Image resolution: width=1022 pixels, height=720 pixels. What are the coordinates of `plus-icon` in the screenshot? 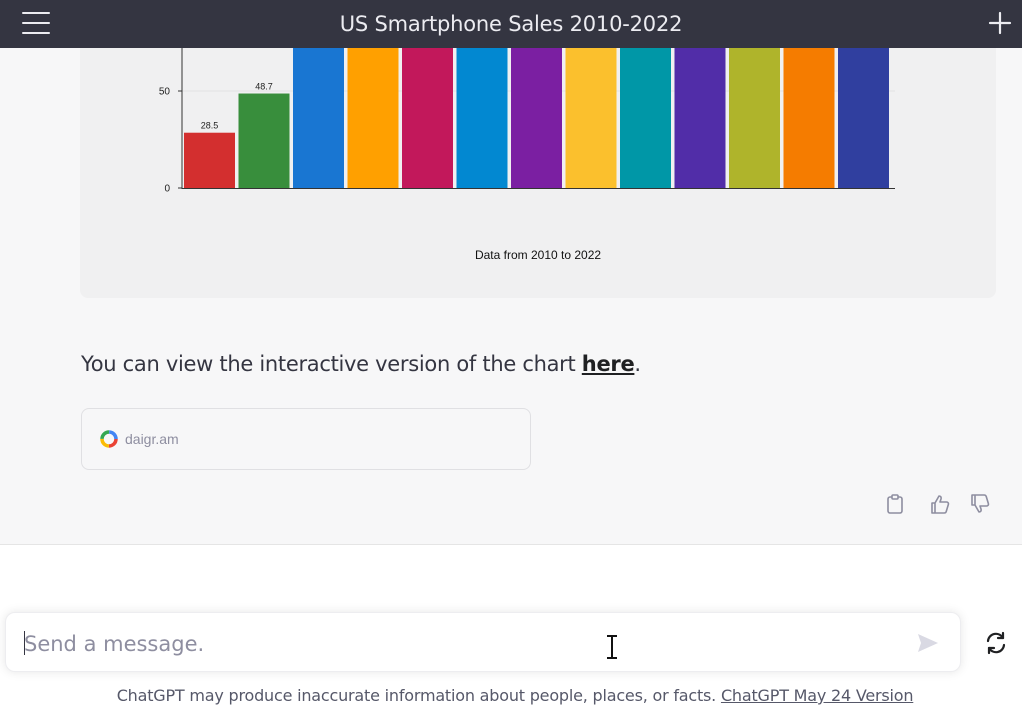 It's located at (1000, 23).